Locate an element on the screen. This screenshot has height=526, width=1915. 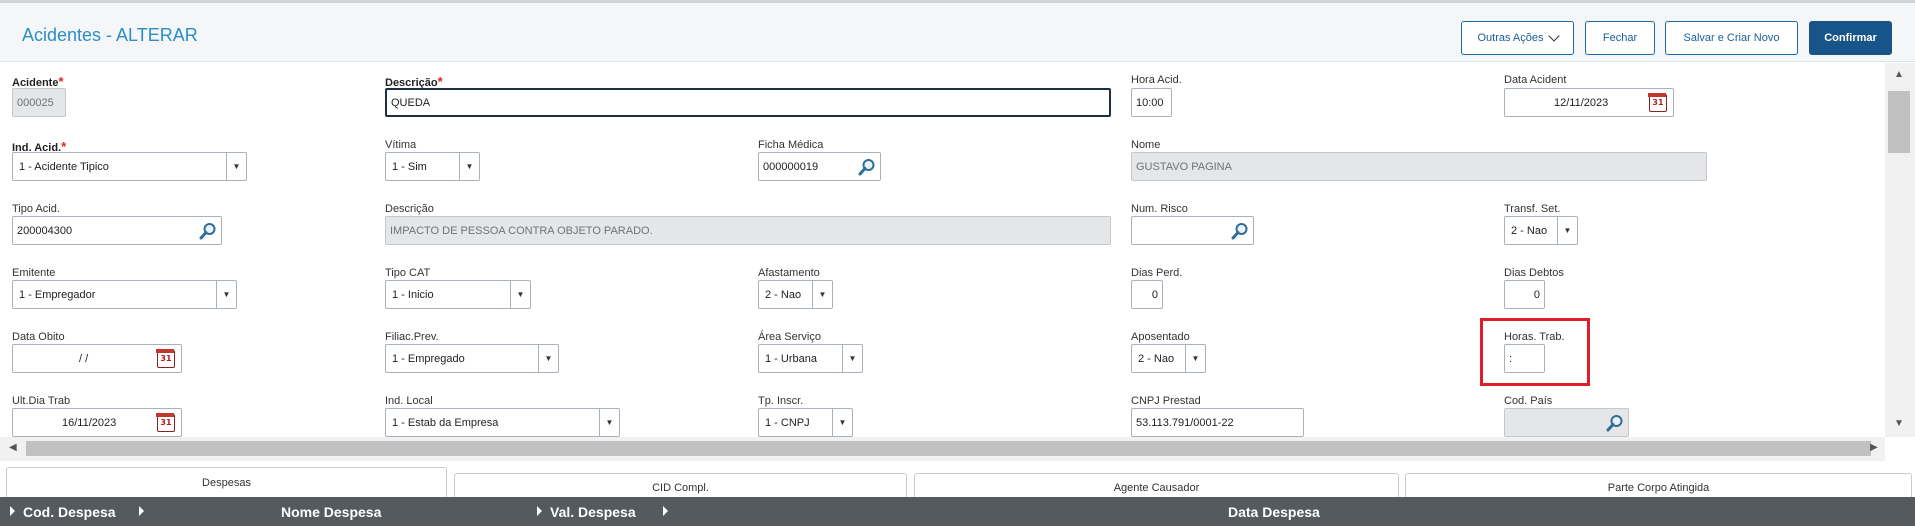
chevron-down-icon is located at coordinates (1553, 36).